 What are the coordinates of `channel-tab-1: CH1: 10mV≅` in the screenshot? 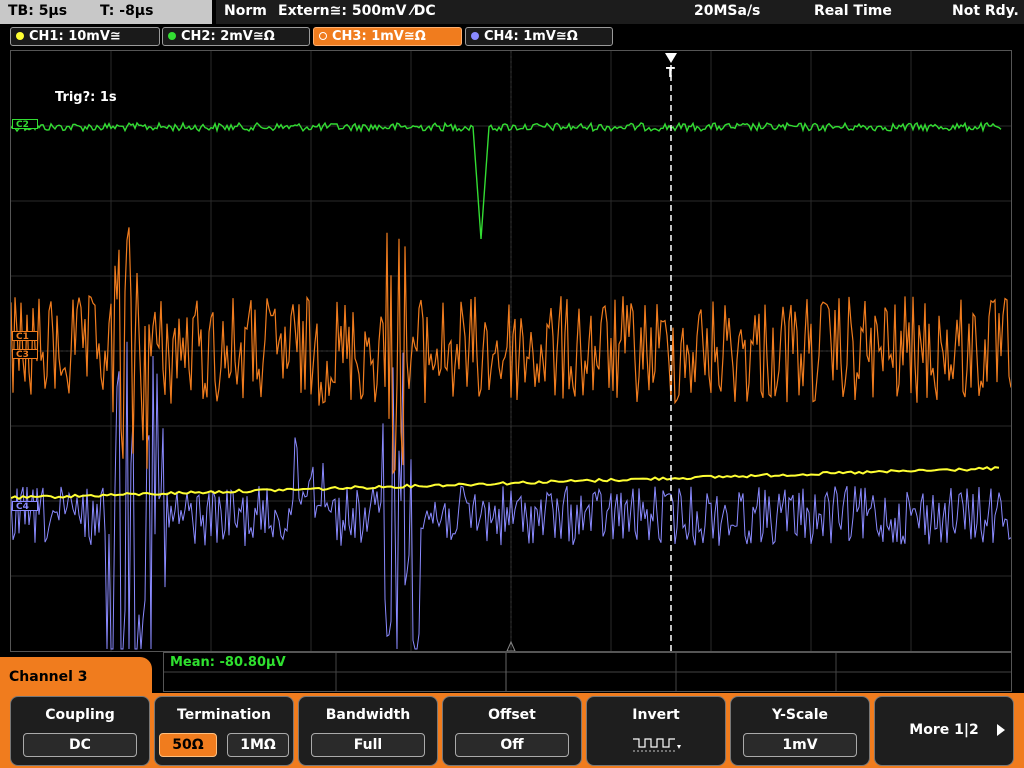 It's located at (85, 36).